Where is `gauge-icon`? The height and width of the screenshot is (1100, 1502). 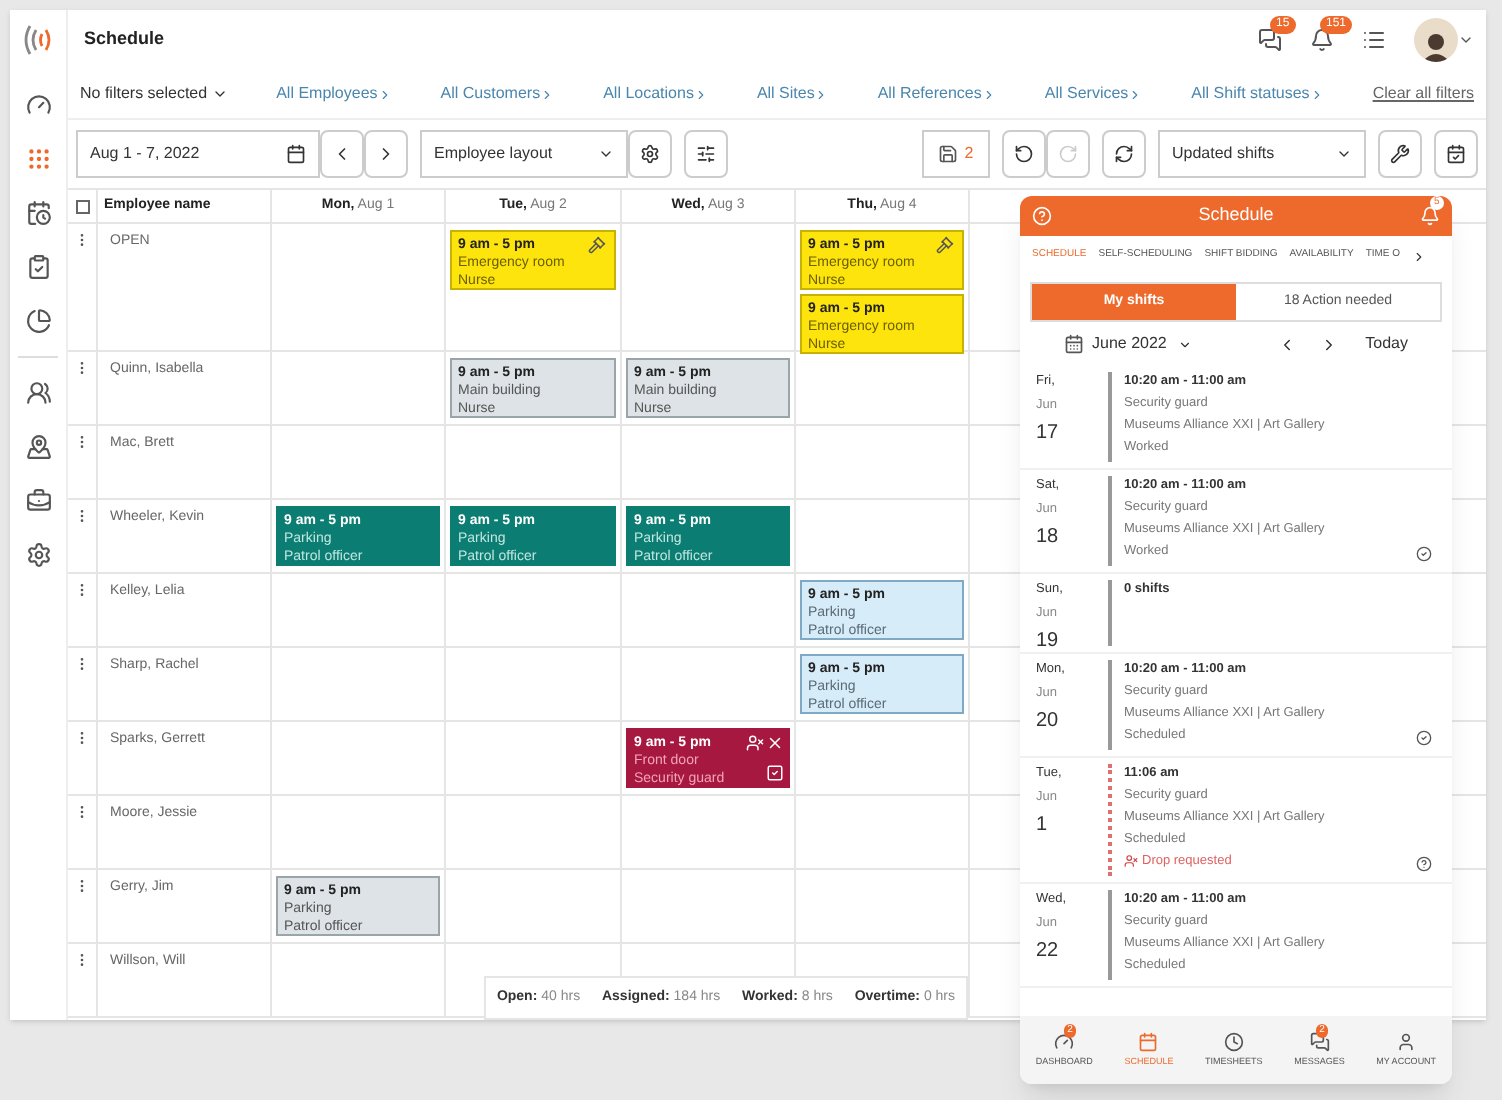 gauge-icon is located at coordinates (38, 105).